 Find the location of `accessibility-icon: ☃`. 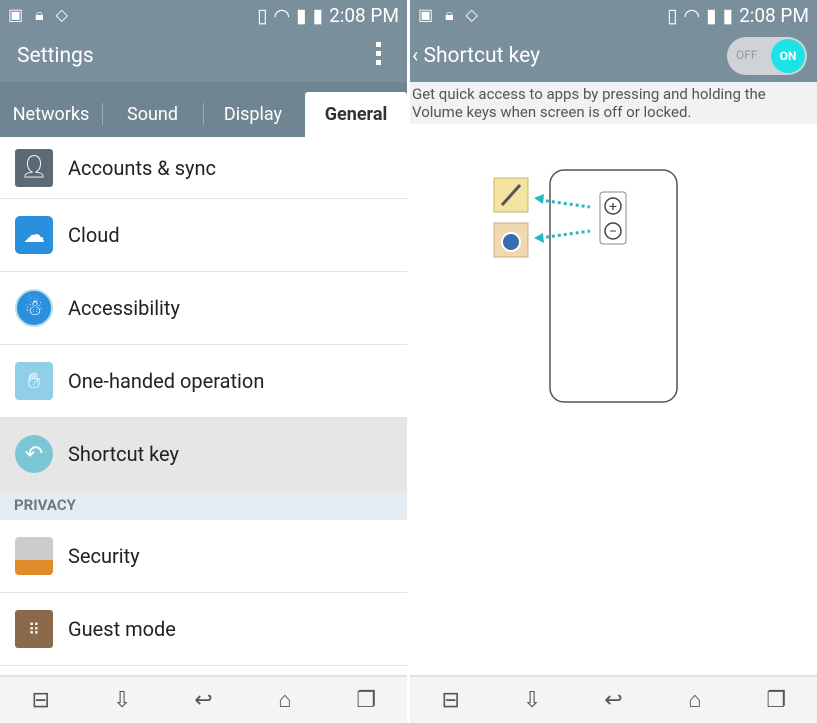

accessibility-icon: ☃ is located at coordinates (34, 308).